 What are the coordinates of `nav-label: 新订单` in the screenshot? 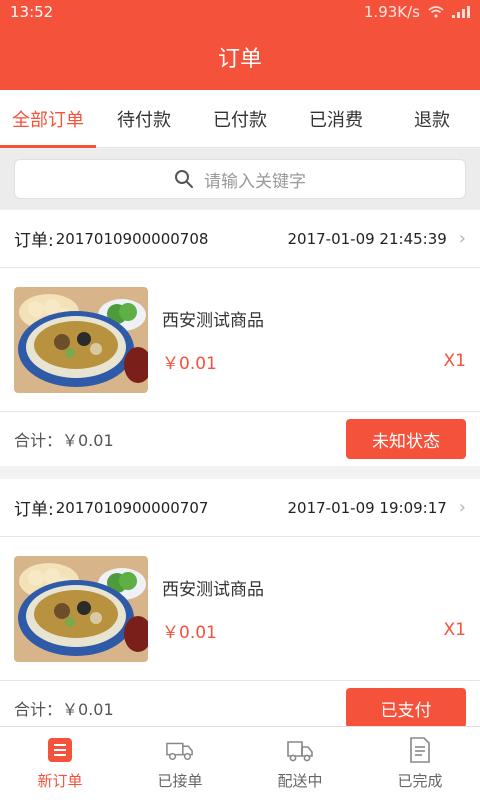 It's located at (60, 781).